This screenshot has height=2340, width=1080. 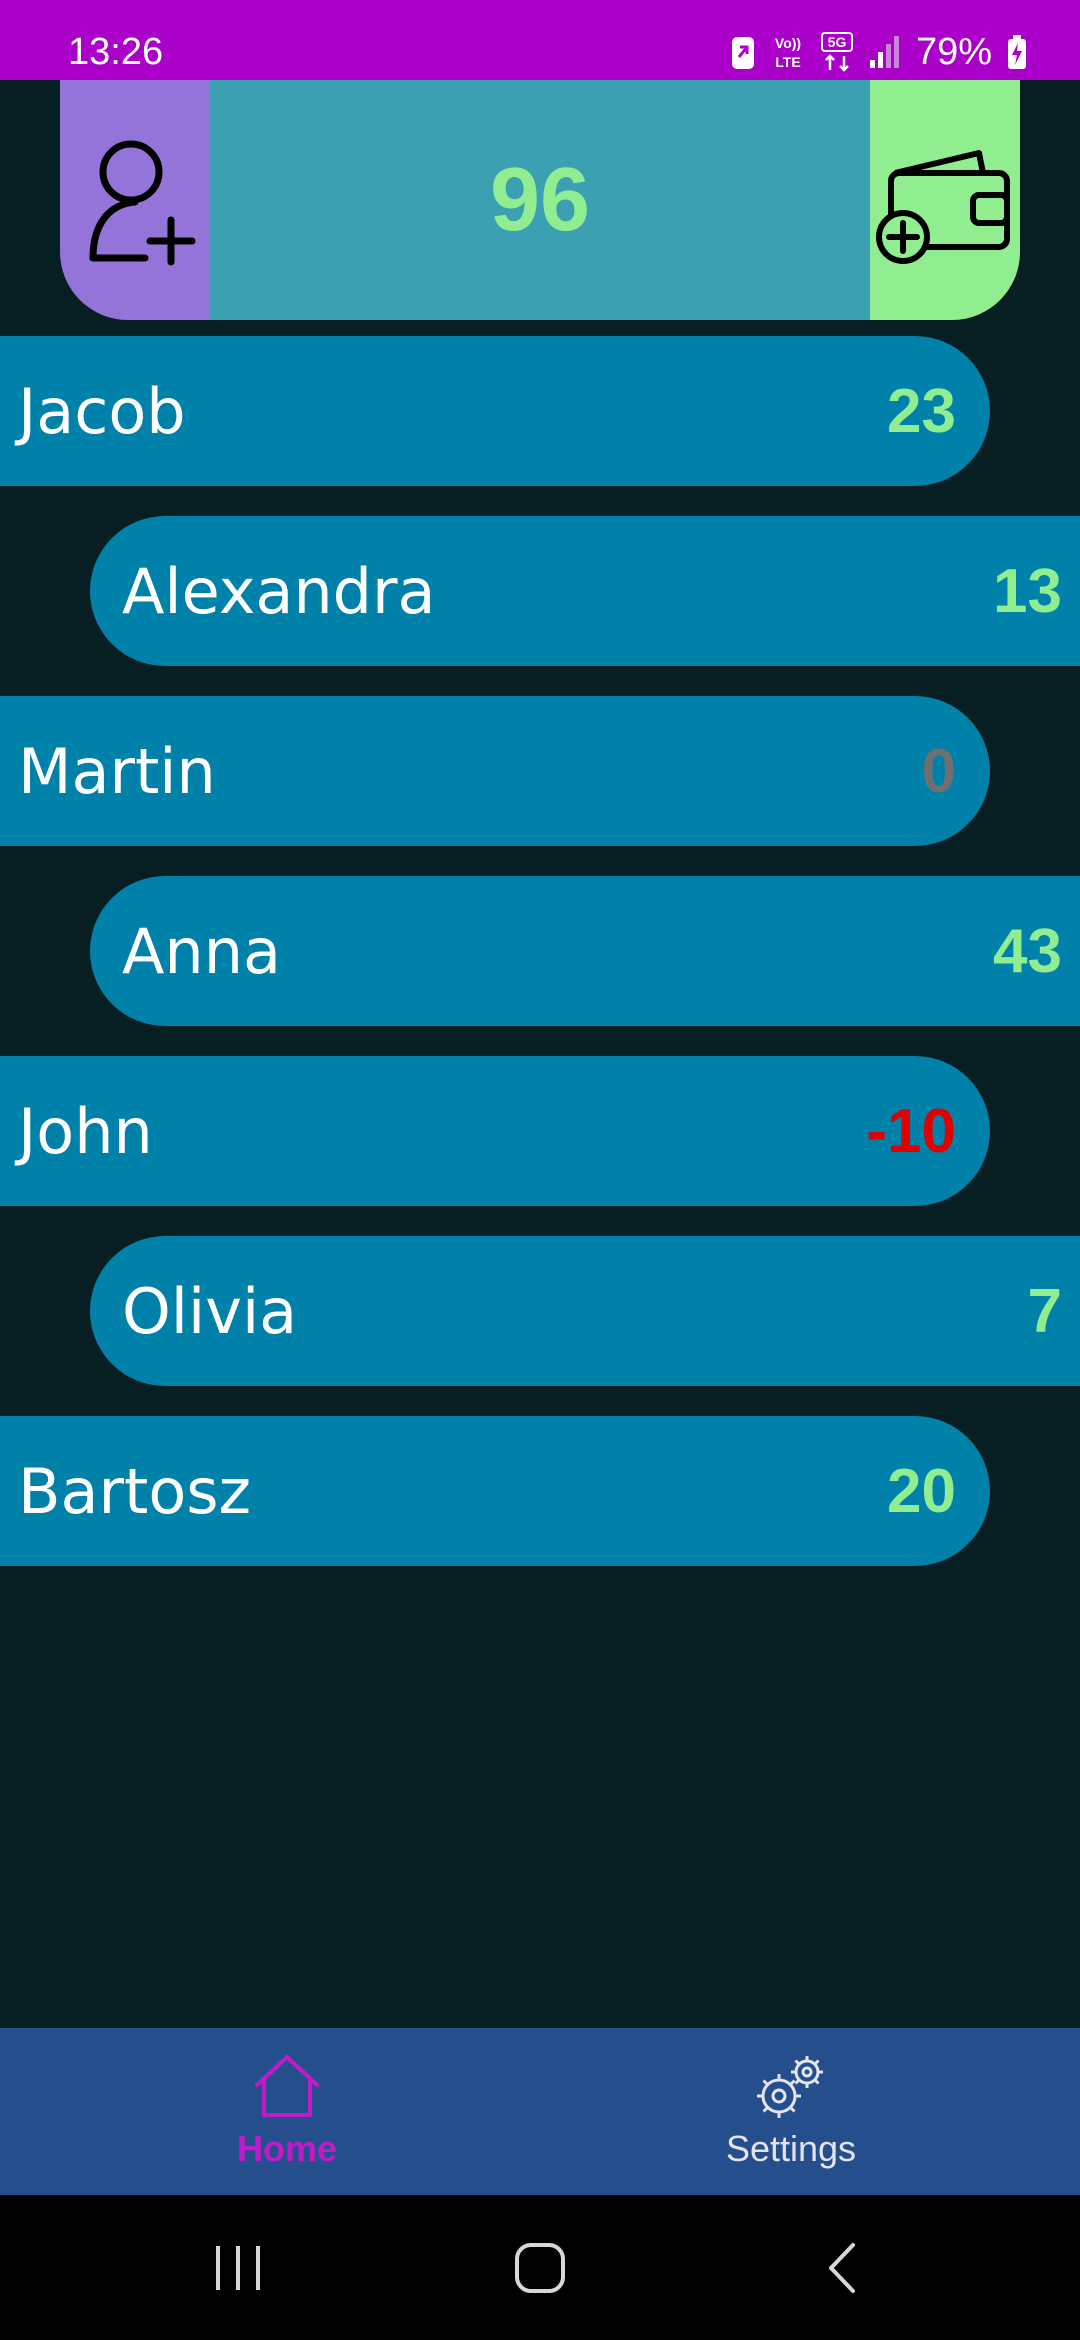 What do you see at coordinates (1027, 951) in the screenshot?
I see `person-balance: 43` at bounding box center [1027, 951].